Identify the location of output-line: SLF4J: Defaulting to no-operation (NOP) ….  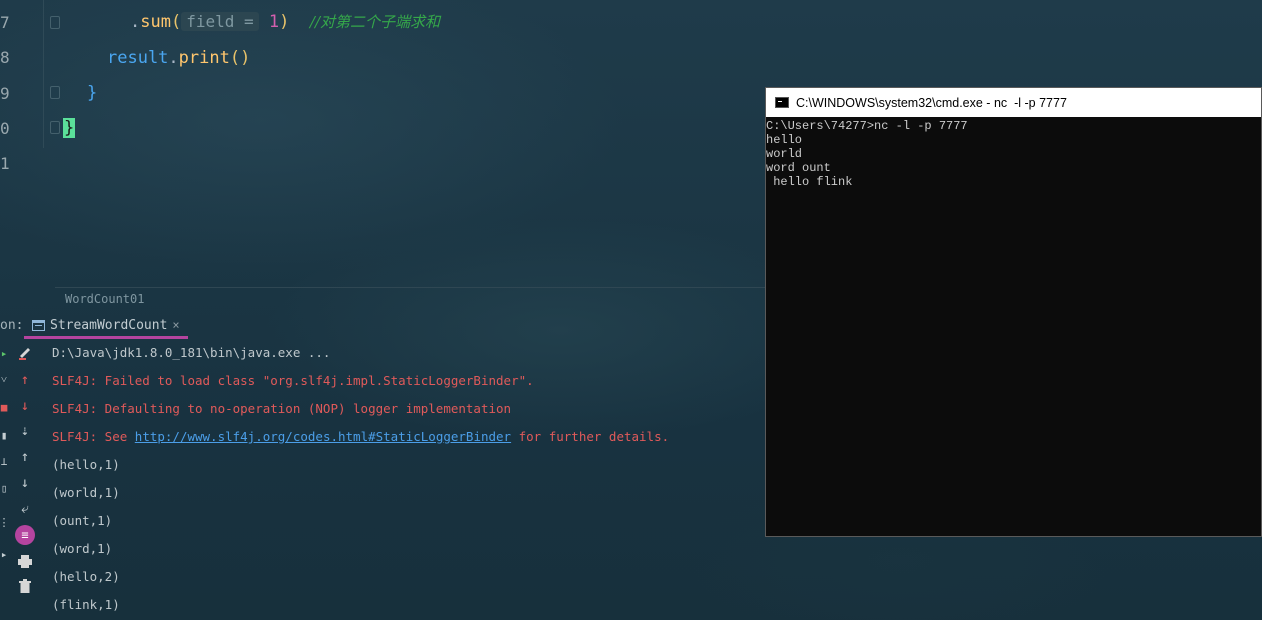
(282, 408).